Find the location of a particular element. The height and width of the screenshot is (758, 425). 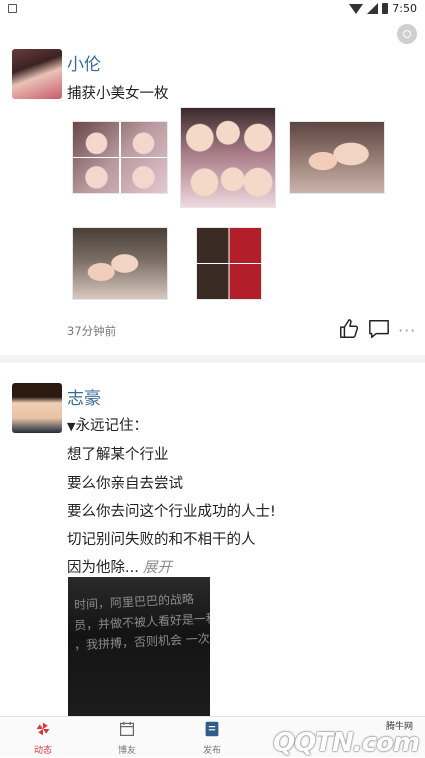

pinwheel-icon is located at coordinates (43, 729).